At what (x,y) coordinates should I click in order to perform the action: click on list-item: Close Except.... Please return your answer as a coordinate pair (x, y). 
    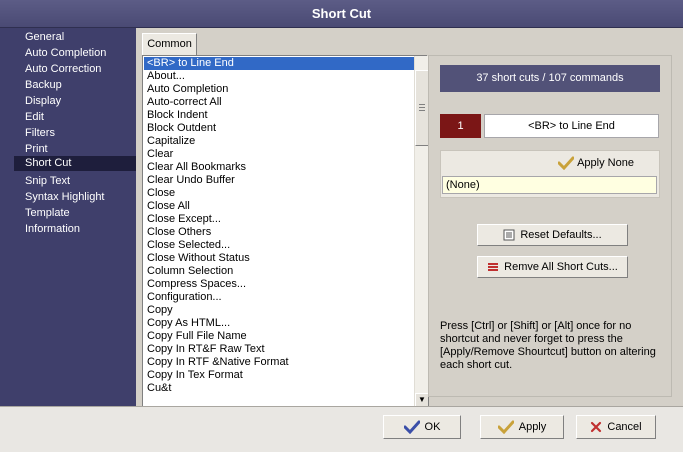
    Looking at the image, I should click on (279, 219).